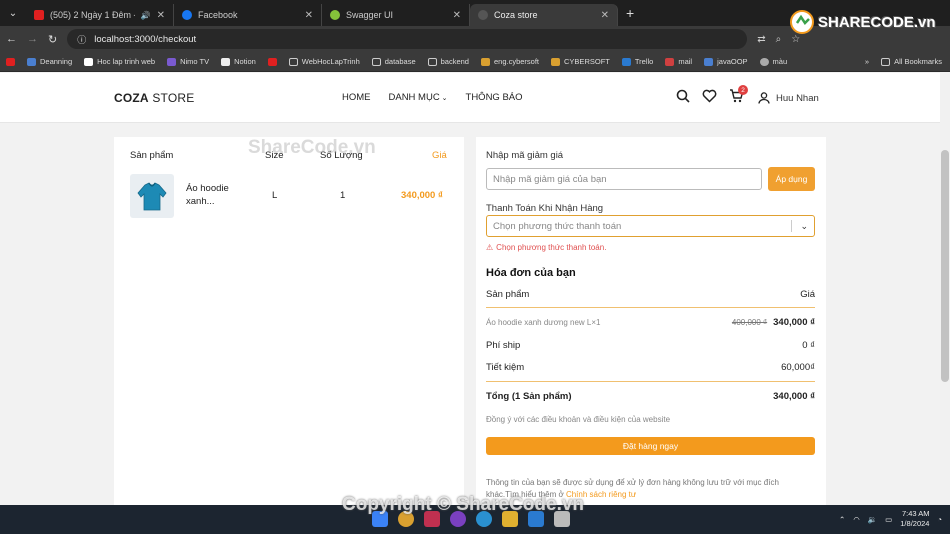 This screenshot has height=534, width=950. Describe the element at coordinates (396, 15) in the screenshot. I see `browser-tab: Swagger UI ✕` at that location.